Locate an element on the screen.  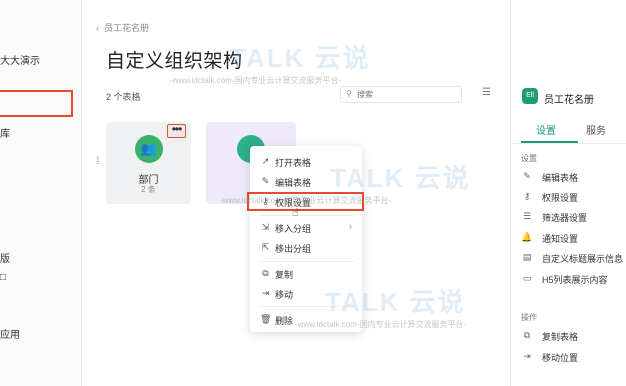
tab-settings: 设置 is located at coordinates (546, 129).